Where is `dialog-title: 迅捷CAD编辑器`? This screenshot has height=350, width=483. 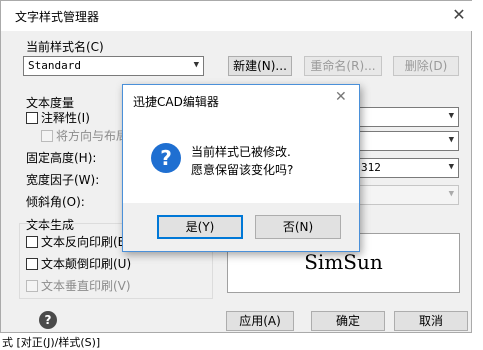 dialog-title: 迅捷CAD编辑器 is located at coordinates (176, 102).